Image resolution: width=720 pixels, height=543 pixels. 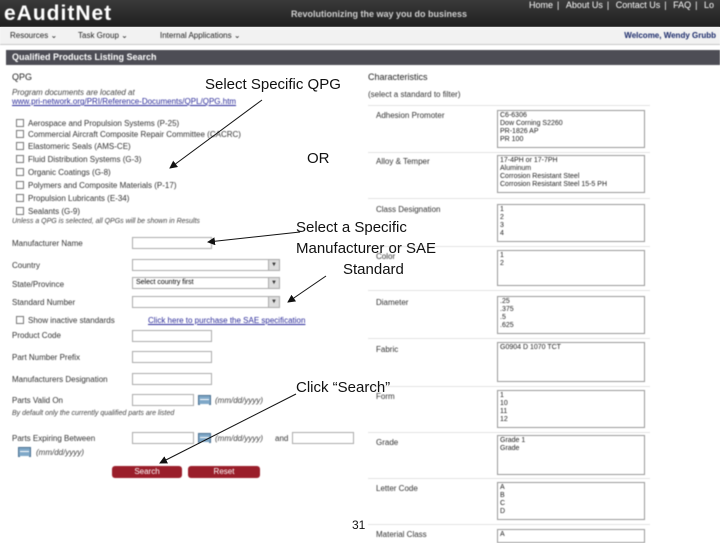 I want to click on arrow-to-search, so click(x=228, y=428).